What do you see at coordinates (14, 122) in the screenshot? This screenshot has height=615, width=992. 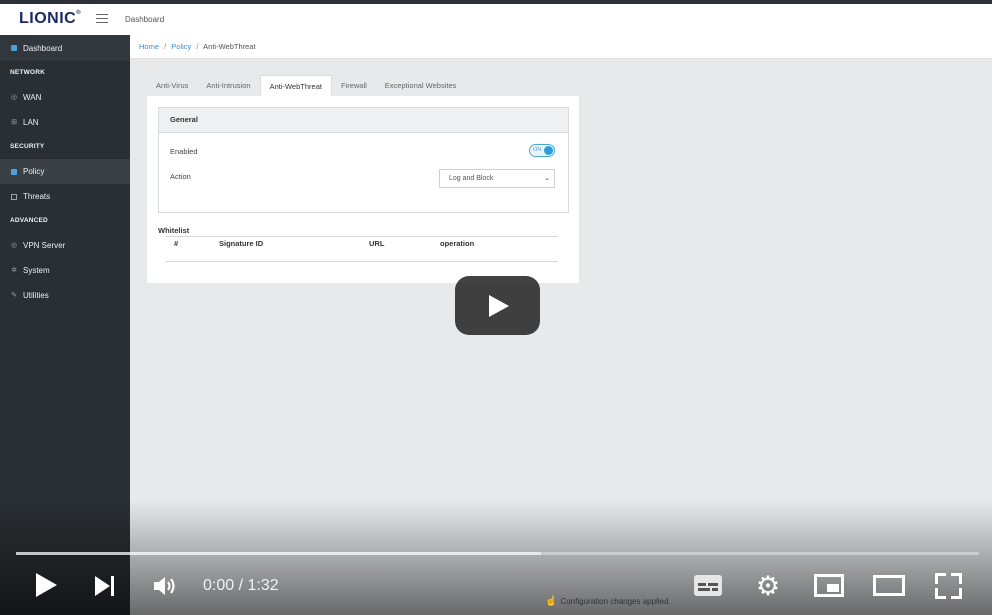 I see `network-icon: ⊞` at bounding box center [14, 122].